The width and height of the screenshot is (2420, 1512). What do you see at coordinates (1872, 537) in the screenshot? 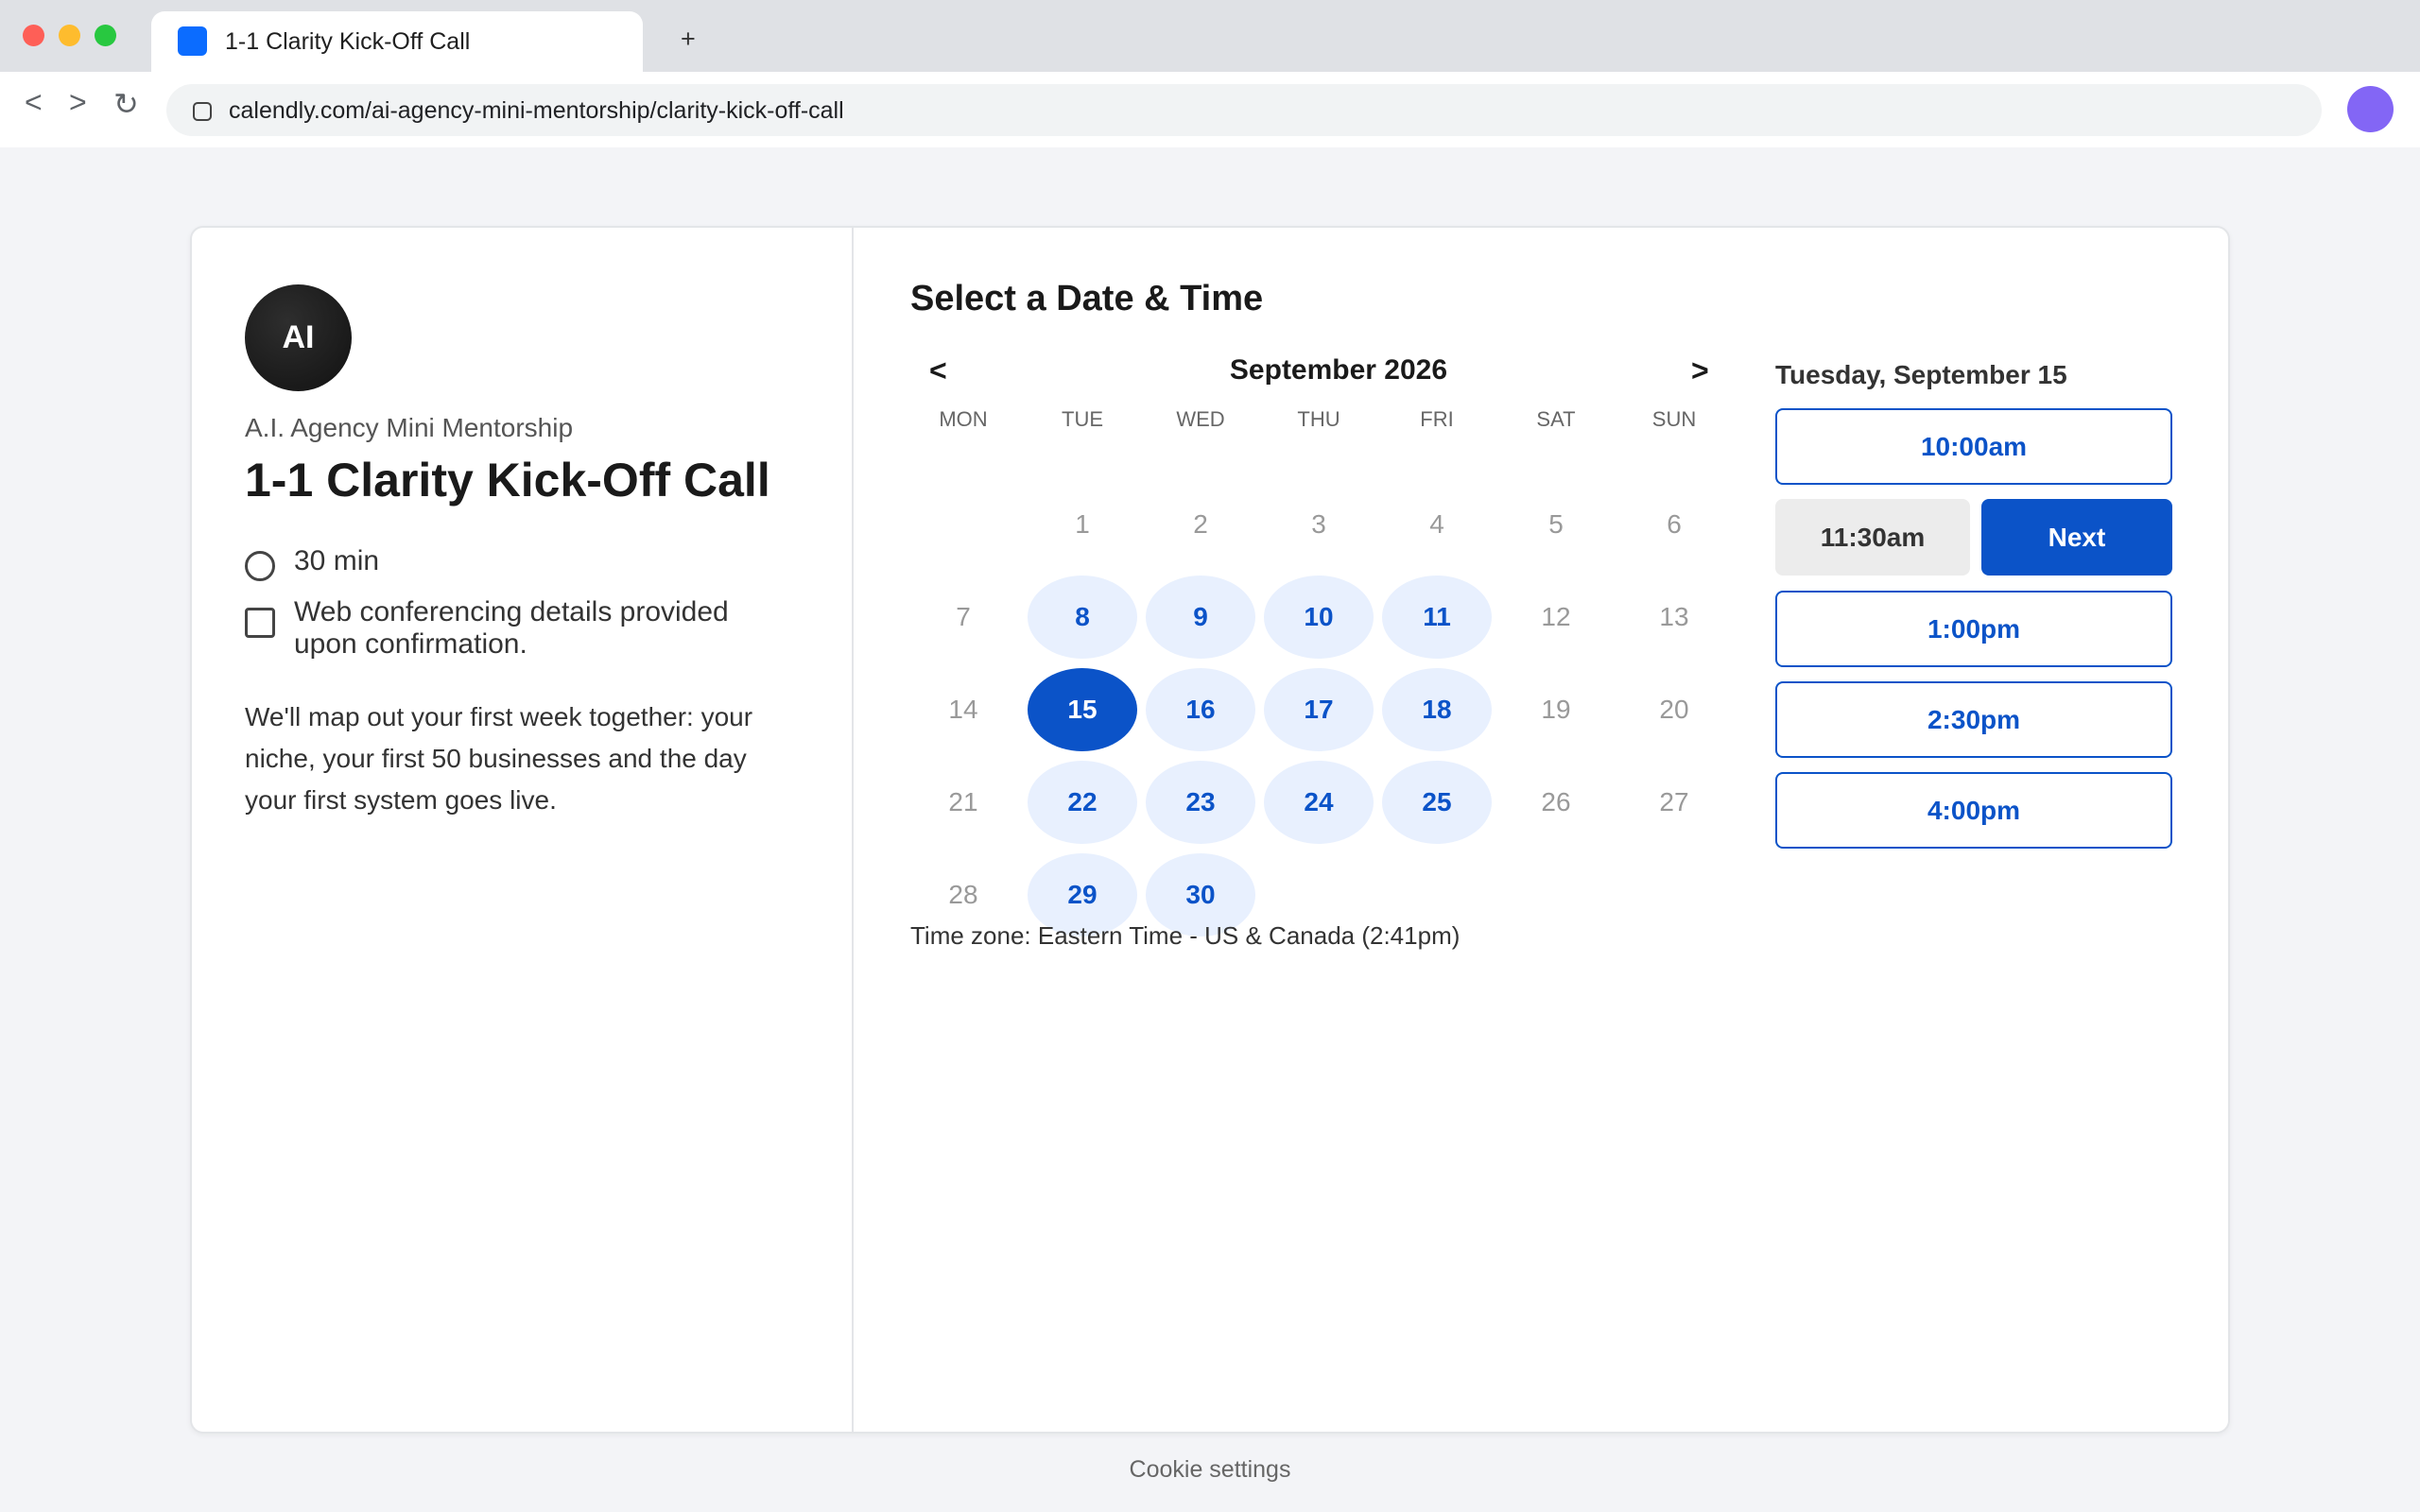
I see `time-slot-selected: 11:30am` at bounding box center [1872, 537].